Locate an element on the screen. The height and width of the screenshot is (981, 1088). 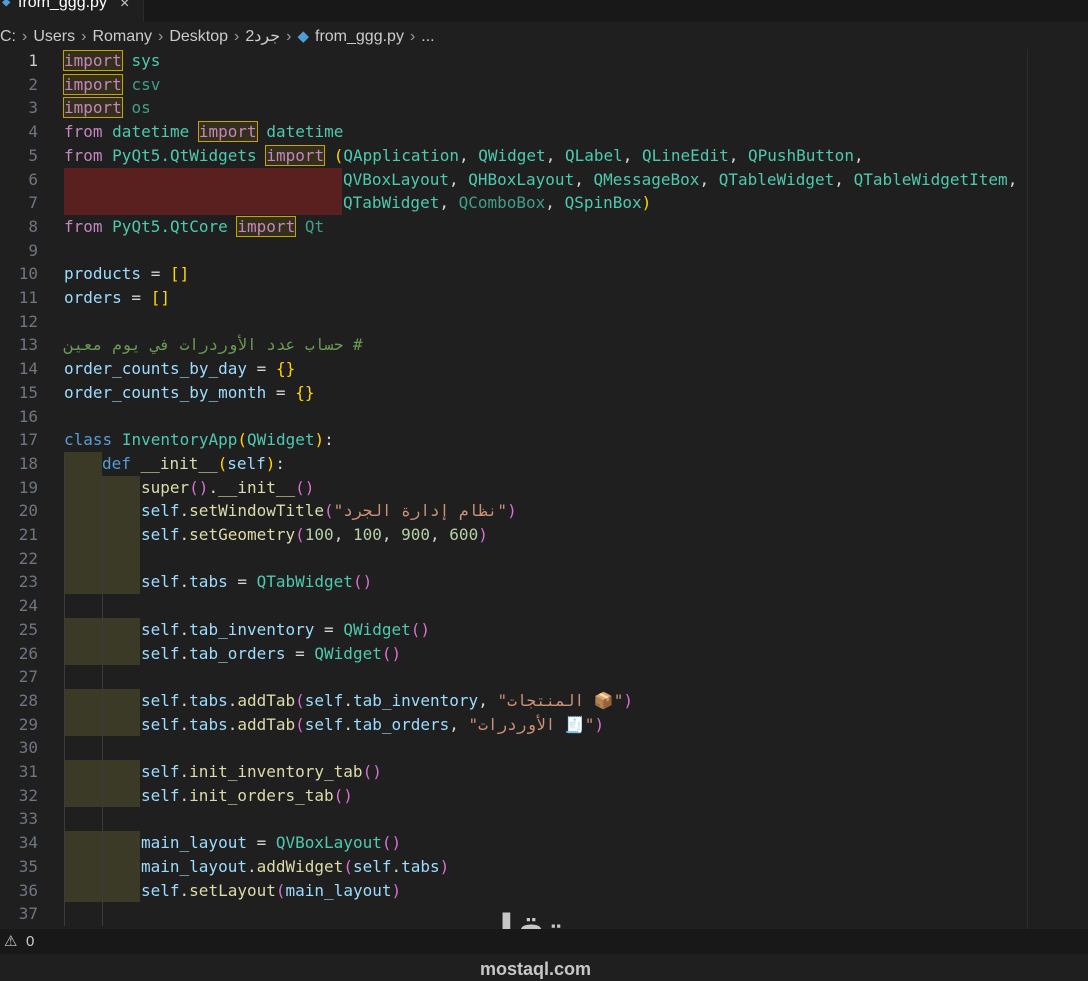
code-line: self.setWindowTitle("نظام إدارة الجرد") is located at coordinates (544, 511).